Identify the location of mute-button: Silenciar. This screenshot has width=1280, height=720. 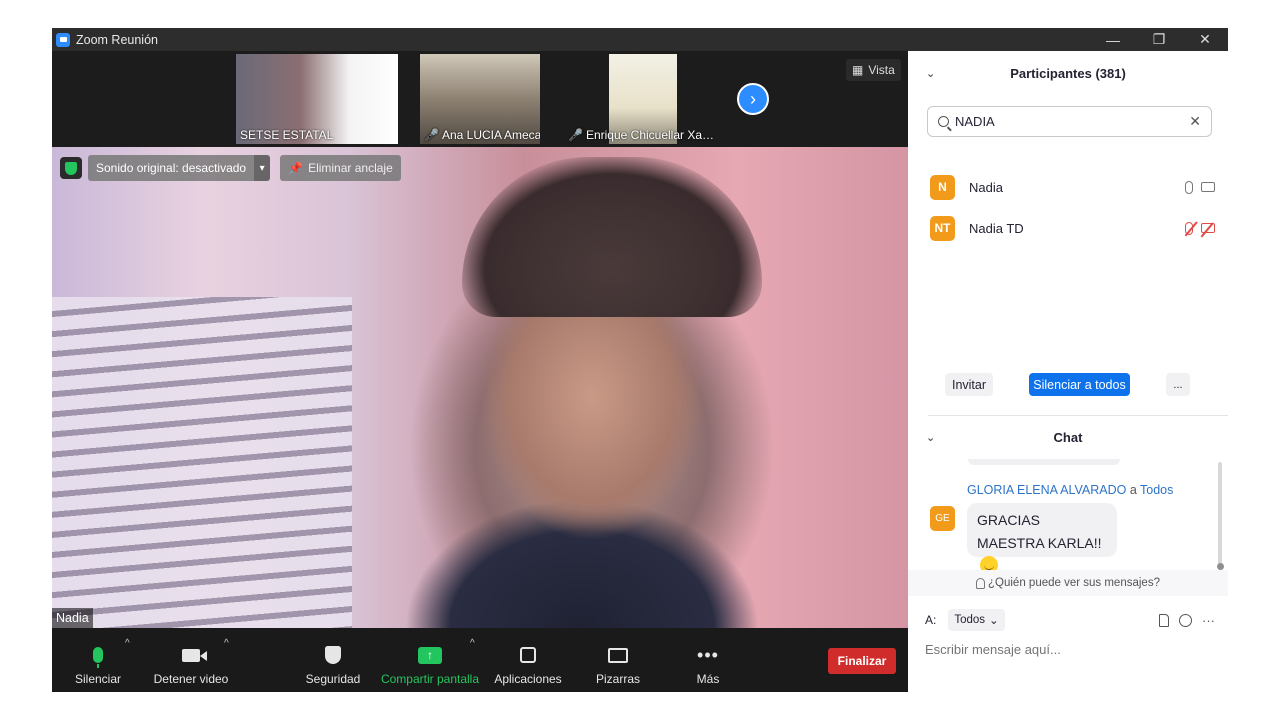
(98, 660).